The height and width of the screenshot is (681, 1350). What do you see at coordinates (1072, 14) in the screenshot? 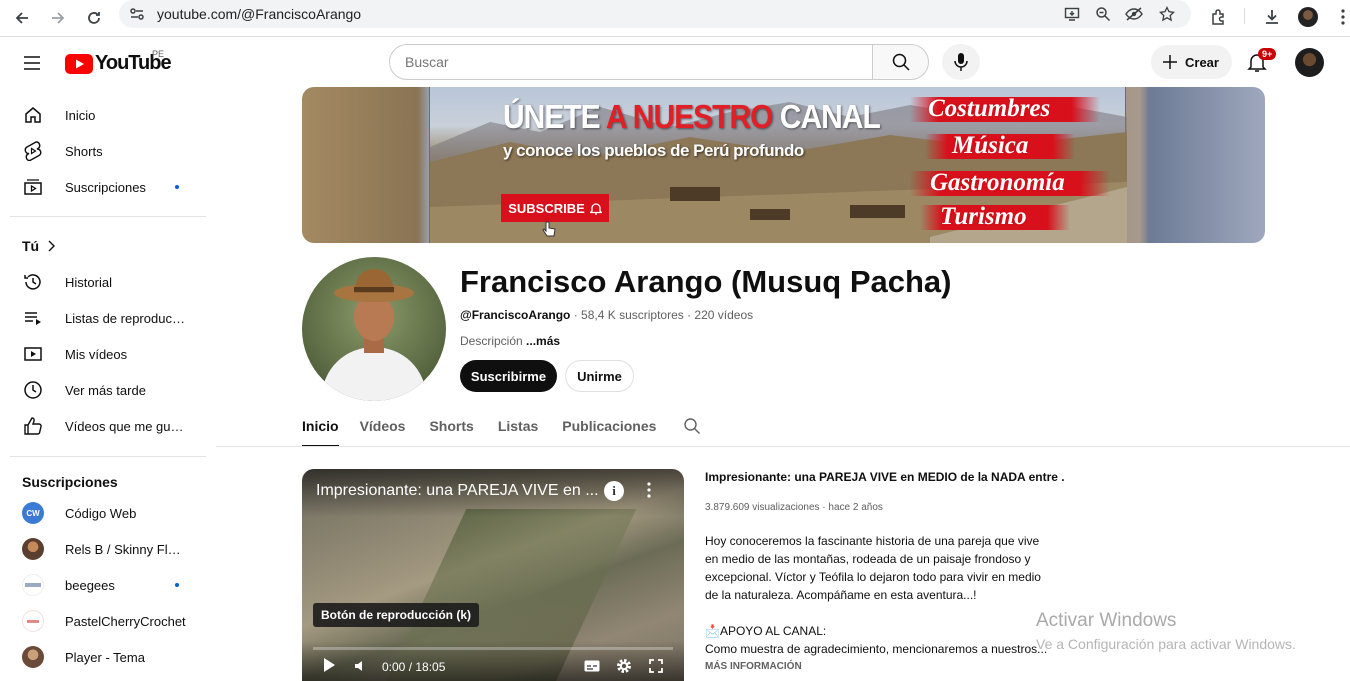
I see `install-app-icon` at bounding box center [1072, 14].